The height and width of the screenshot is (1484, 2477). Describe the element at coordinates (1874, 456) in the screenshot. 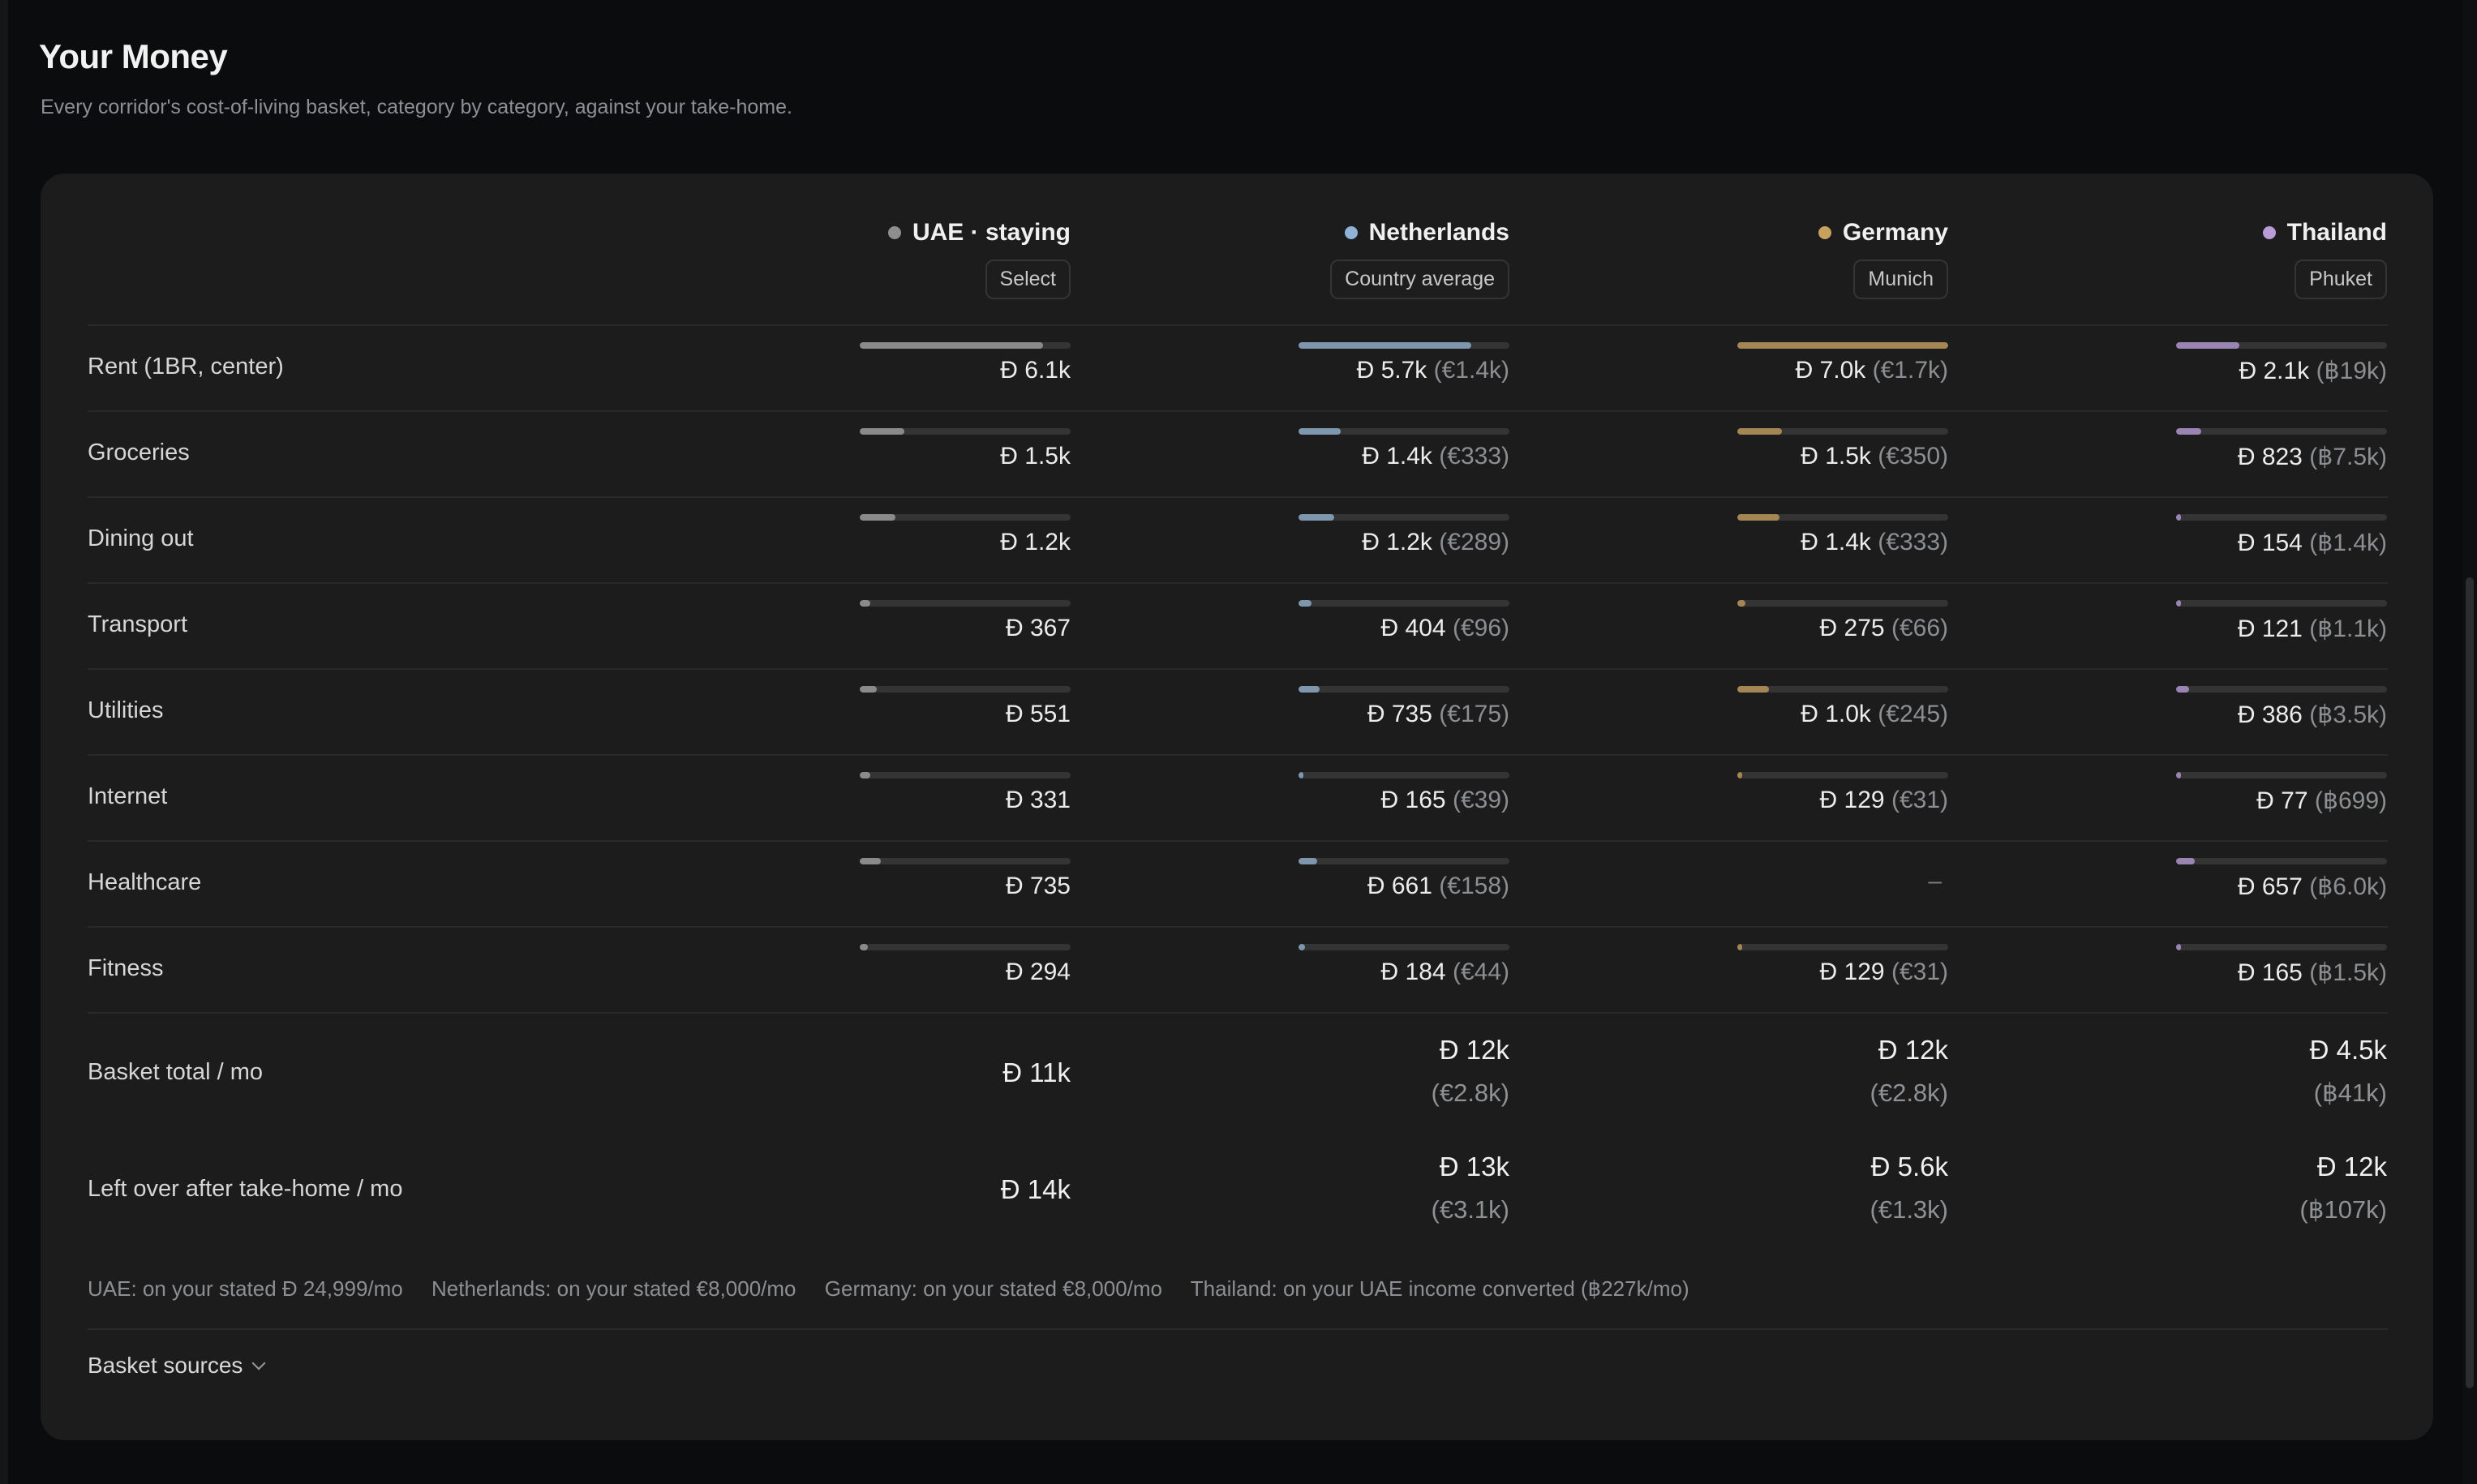

I see `cost-value: Ɖ 1.5k (€350)` at that location.